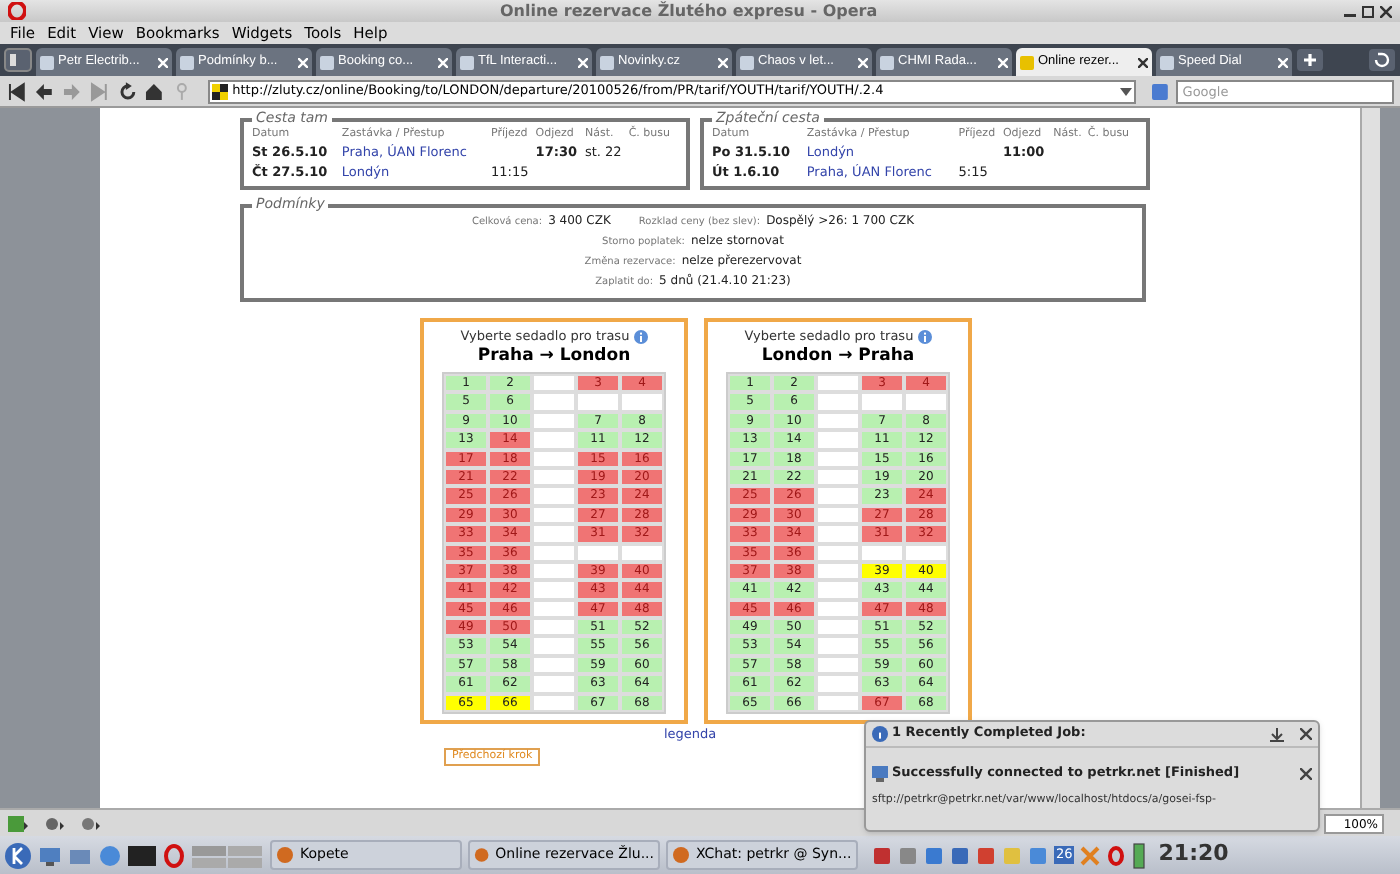 This screenshot has width=1400, height=874. What do you see at coordinates (1370, 458) in the screenshot?
I see `scrollbar` at bounding box center [1370, 458].